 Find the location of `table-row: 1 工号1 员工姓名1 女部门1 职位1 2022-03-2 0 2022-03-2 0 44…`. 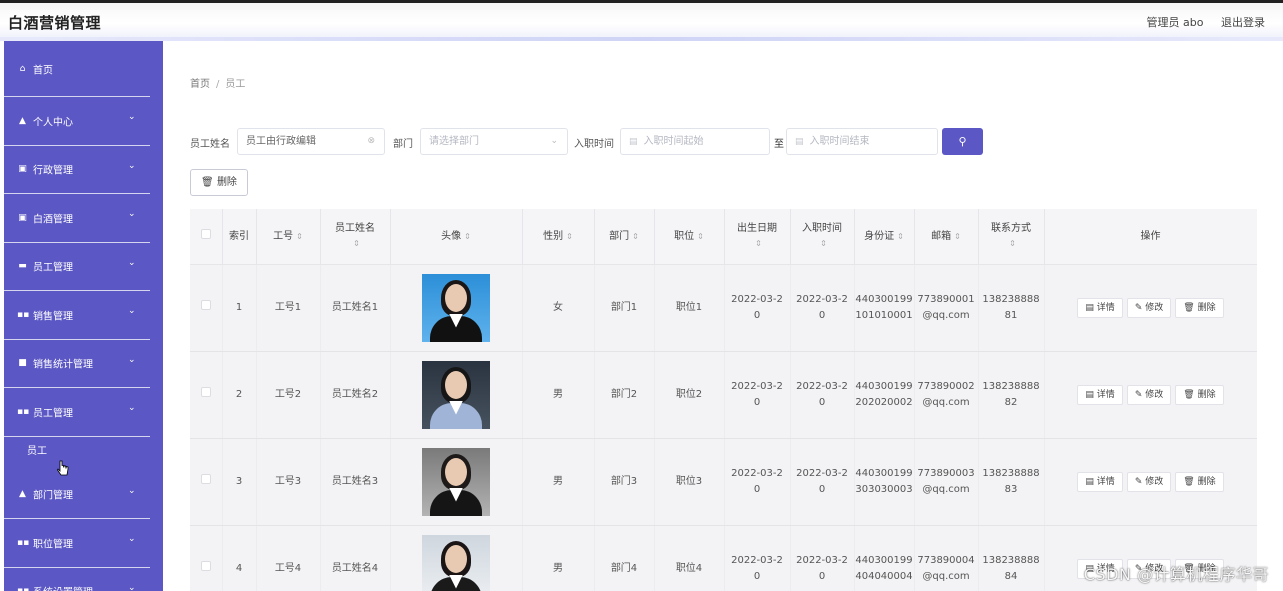

table-row: 1 工号1 员工姓名1 女部门1 职位1 2022-03-2 0 2022-03-2 0 44… is located at coordinates (723, 308).